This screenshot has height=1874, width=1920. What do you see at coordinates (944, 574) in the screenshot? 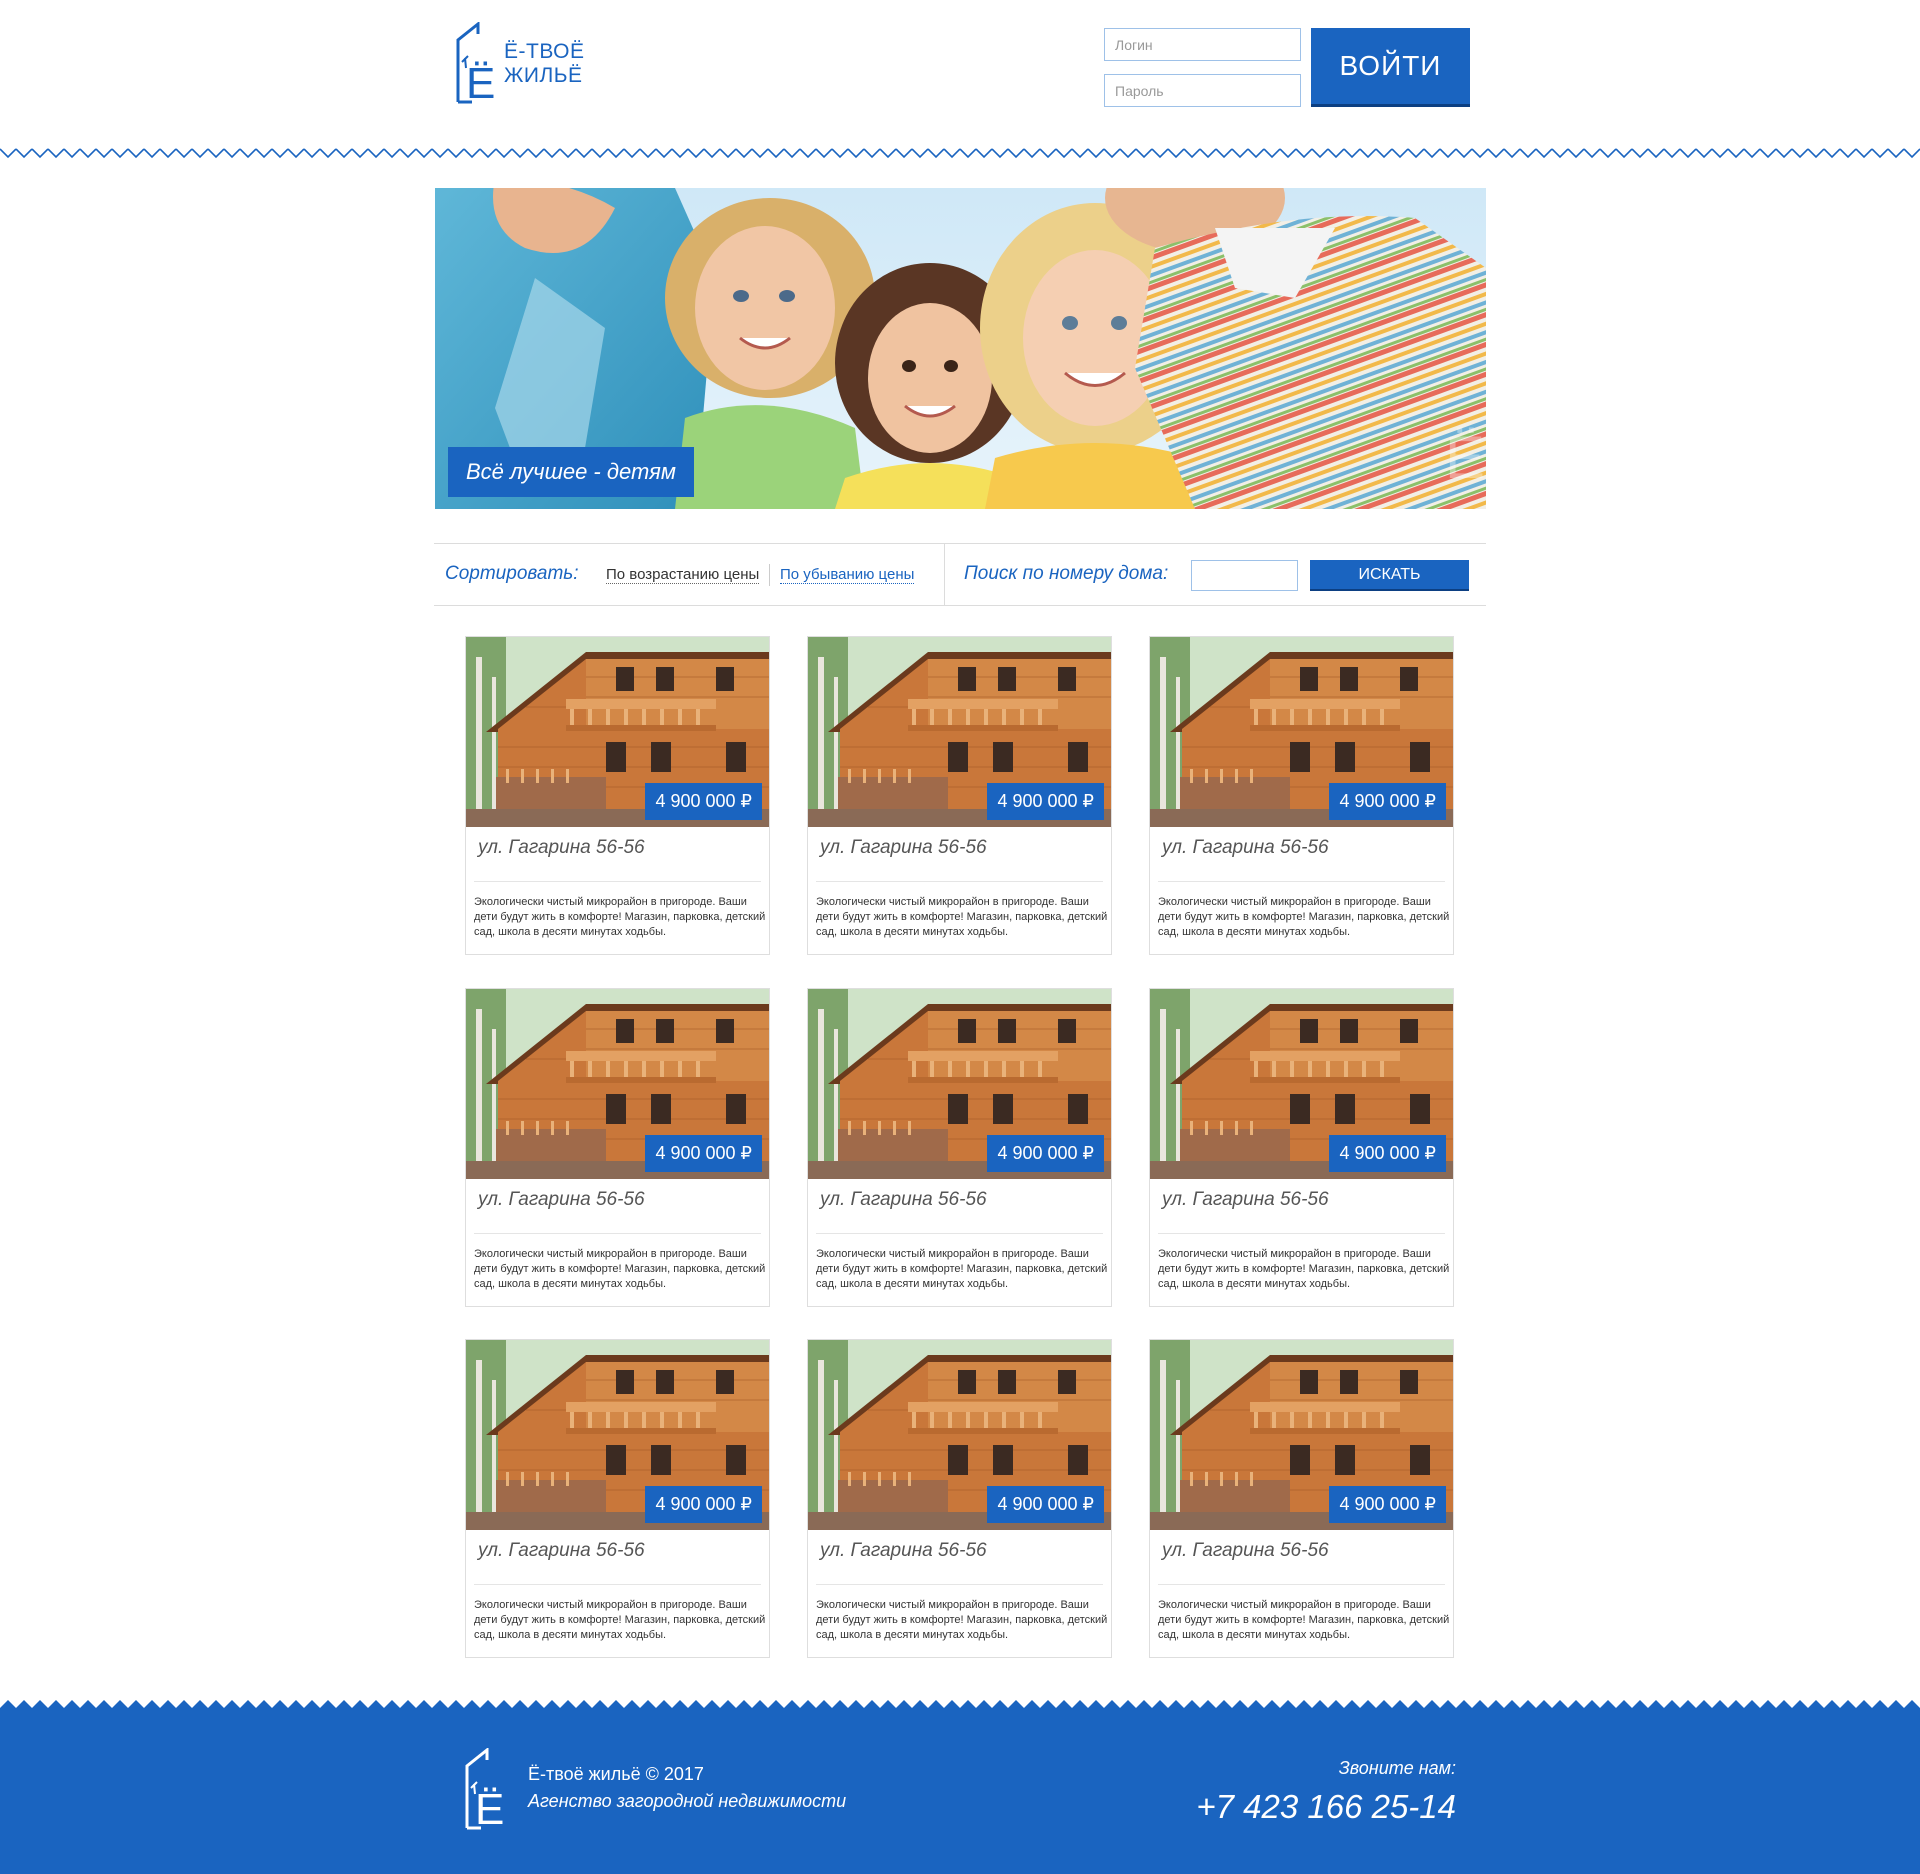
I see `filter-divider` at bounding box center [944, 574].